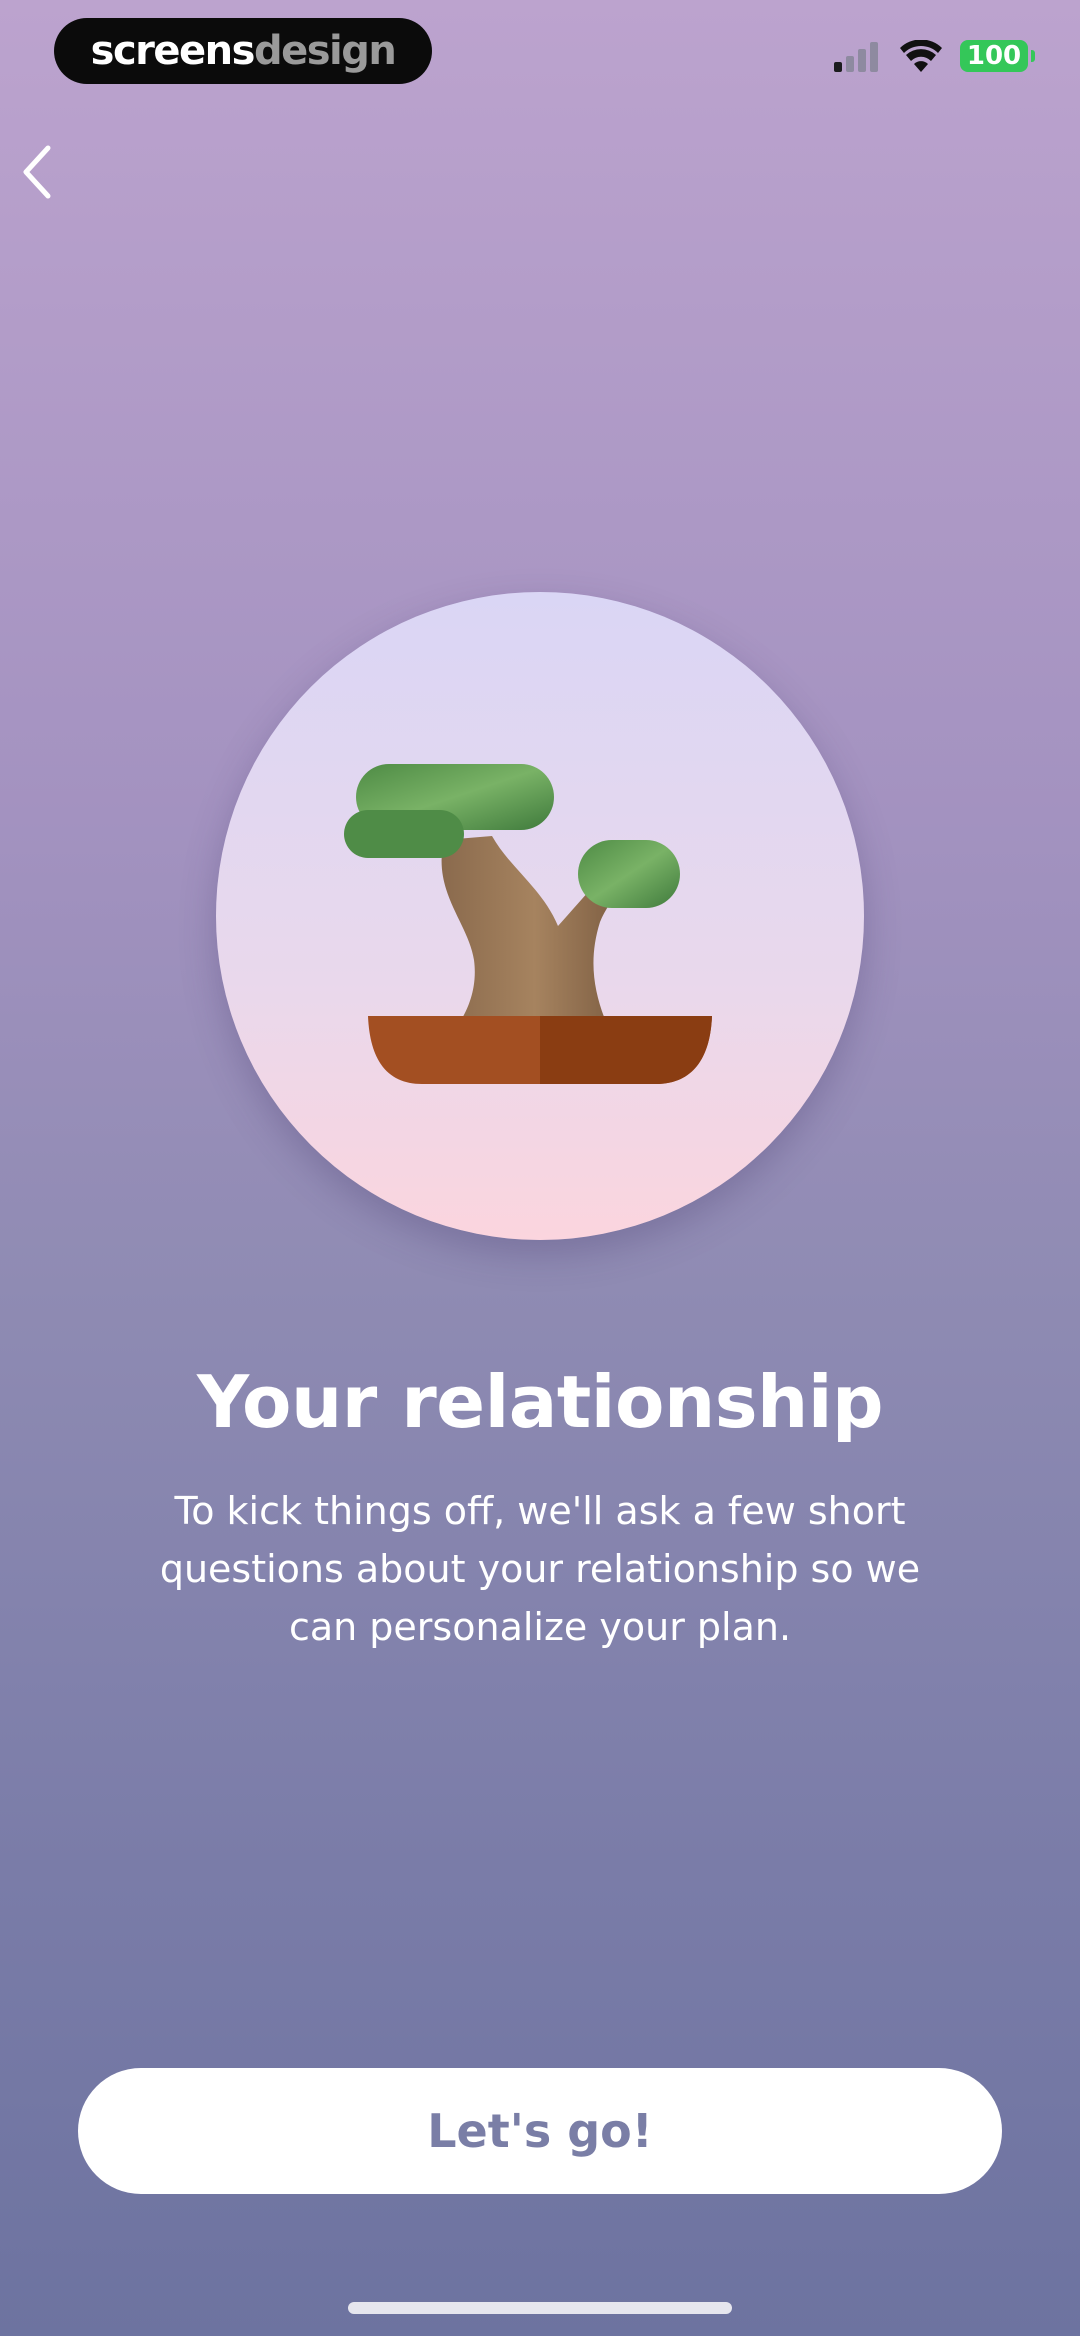 This screenshot has width=1080, height=2336. What do you see at coordinates (540, 1402) in the screenshot?
I see `page-title: Your relationship` at bounding box center [540, 1402].